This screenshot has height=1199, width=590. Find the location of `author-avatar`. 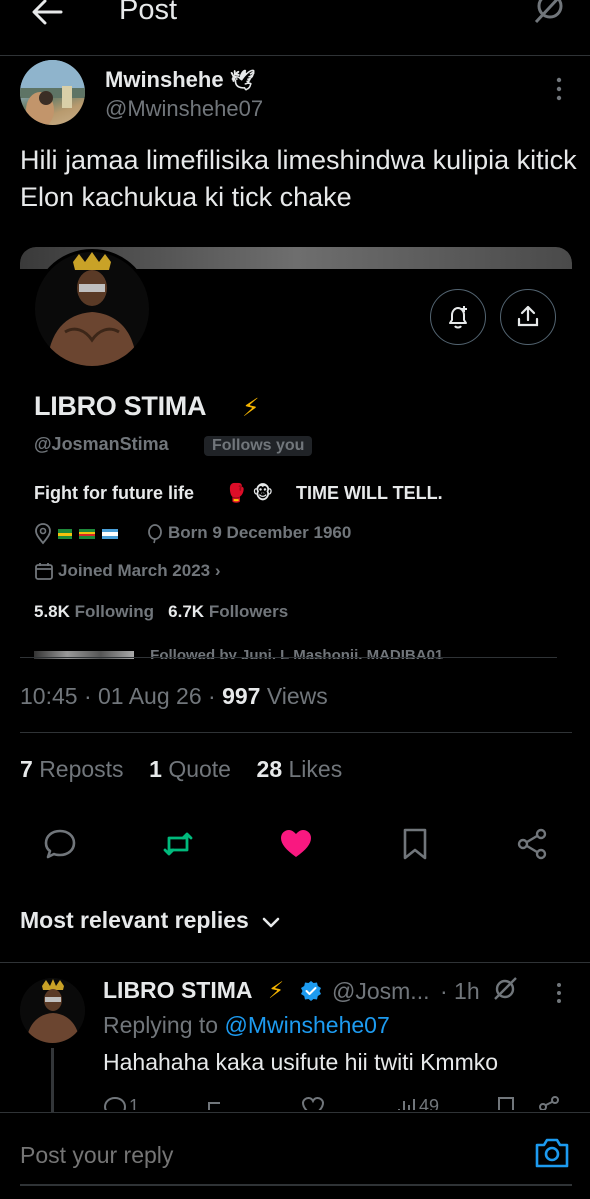

author-avatar is located at coordinates (52, 92).